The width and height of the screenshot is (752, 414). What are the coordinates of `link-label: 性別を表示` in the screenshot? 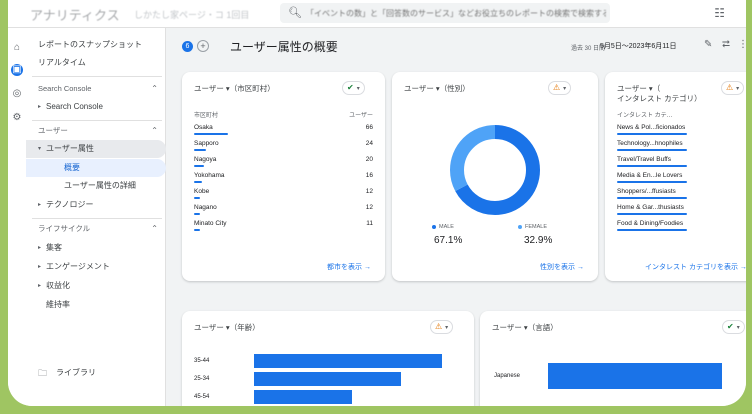 It's located at (558, 267).